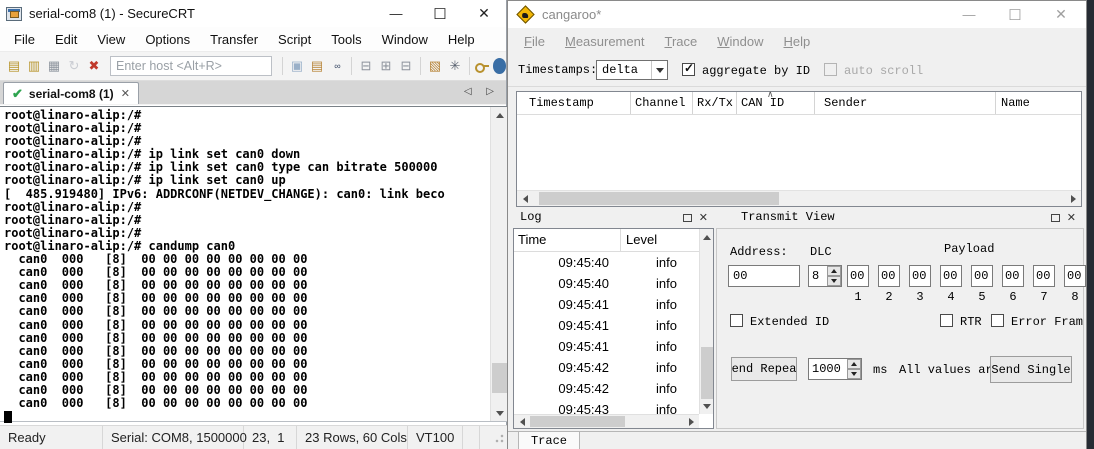 The image size is (1094, 449). What do you see at coordinates (499, 437) in the screenshot?
I see `resize-grip` at bounding box center [499, 437].